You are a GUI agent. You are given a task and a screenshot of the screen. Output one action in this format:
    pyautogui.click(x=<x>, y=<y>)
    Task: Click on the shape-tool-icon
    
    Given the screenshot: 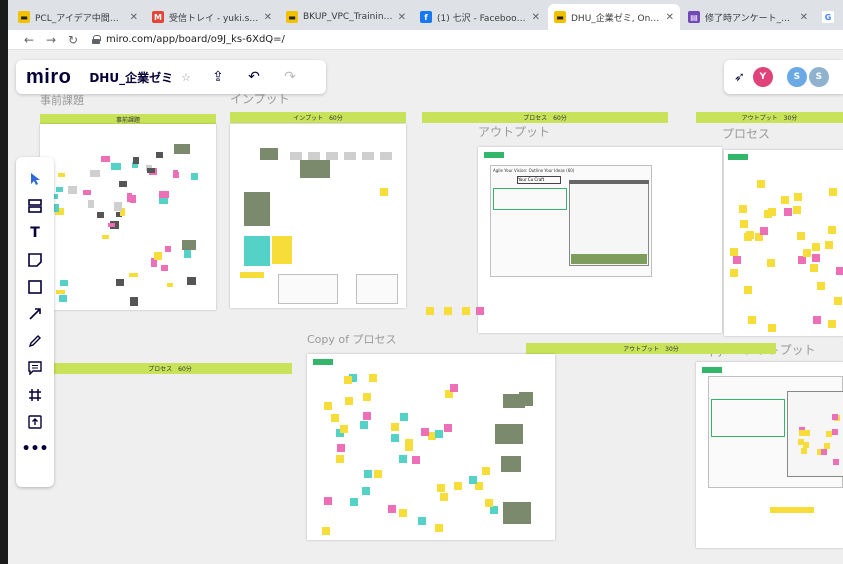 What is the action you would take?
    pyautogui.click(x=35, y=286)
    